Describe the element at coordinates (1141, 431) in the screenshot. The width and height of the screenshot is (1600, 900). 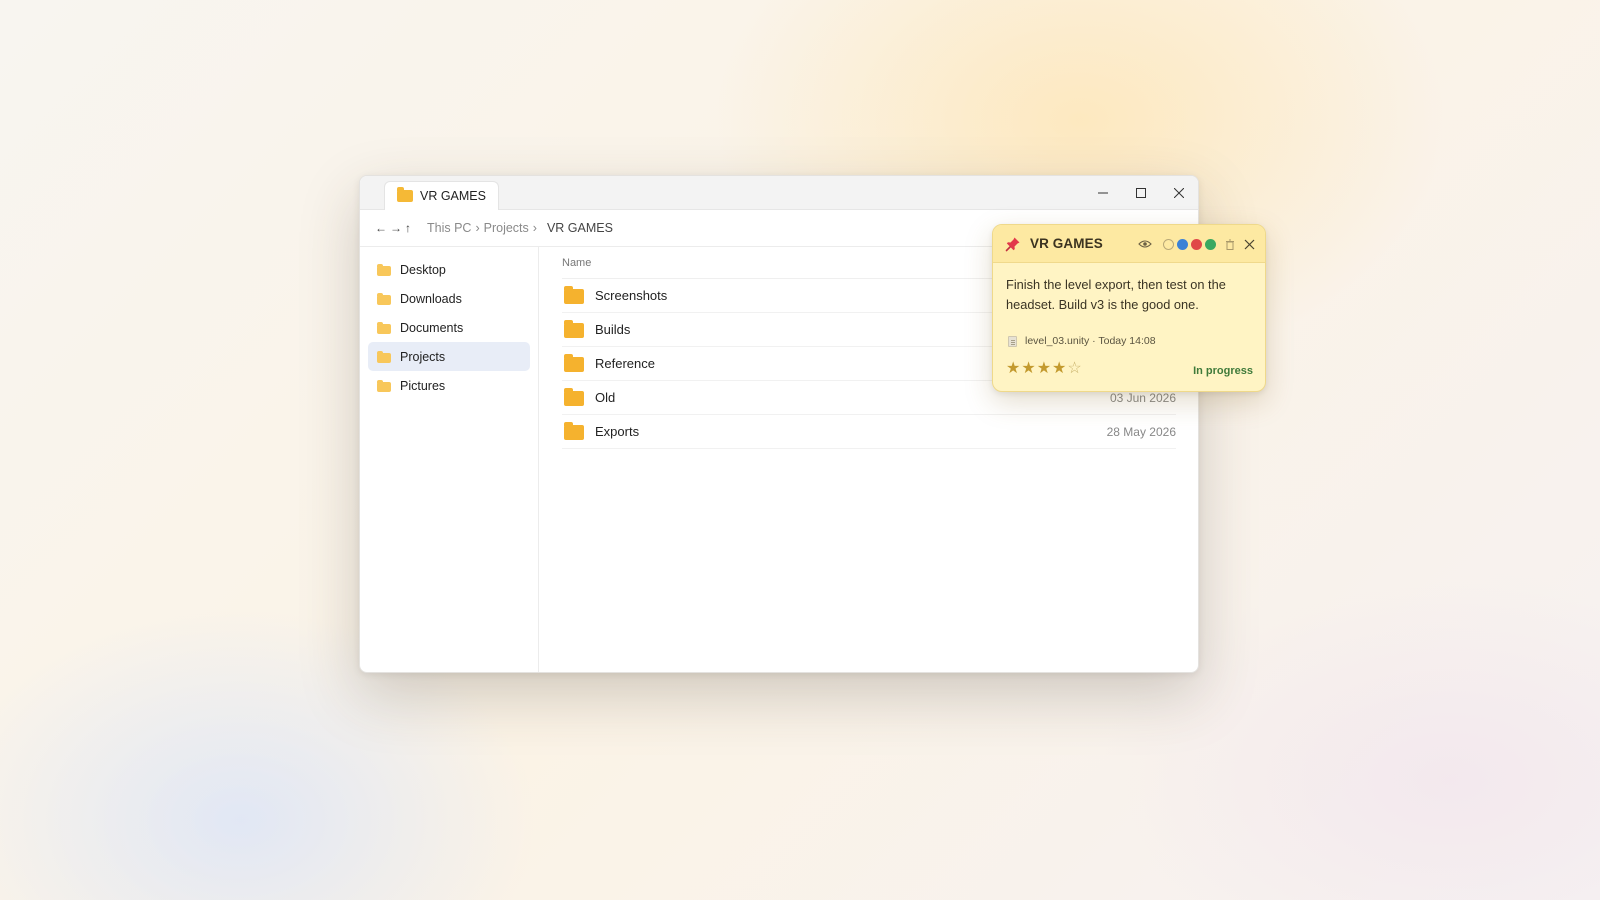
I see `file-date: 28 May 2026` at that location.